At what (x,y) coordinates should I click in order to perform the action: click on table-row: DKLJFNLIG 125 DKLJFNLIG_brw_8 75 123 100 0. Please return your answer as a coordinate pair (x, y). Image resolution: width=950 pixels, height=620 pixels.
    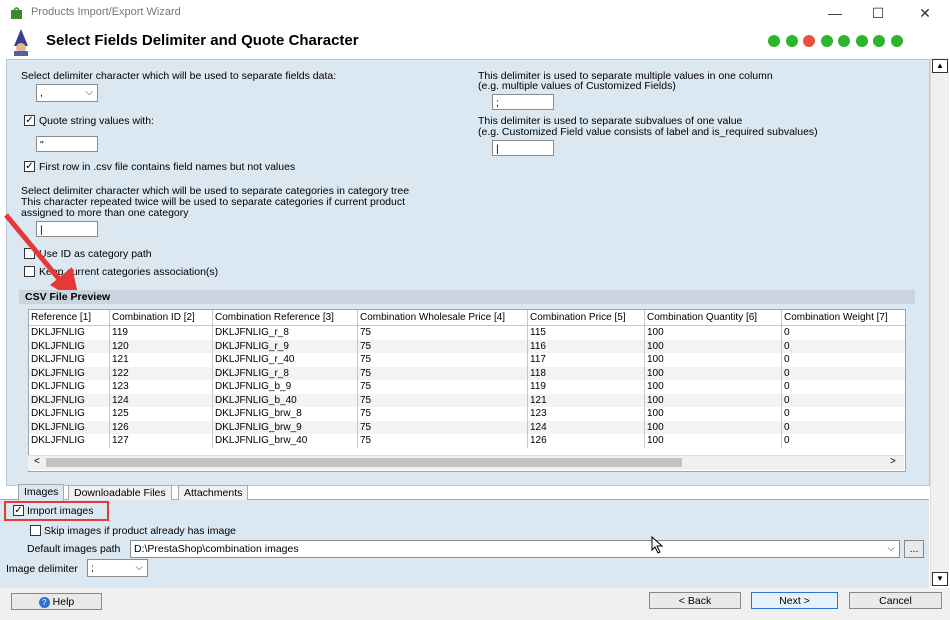
    Looking at the image, I should click on (467, 414).